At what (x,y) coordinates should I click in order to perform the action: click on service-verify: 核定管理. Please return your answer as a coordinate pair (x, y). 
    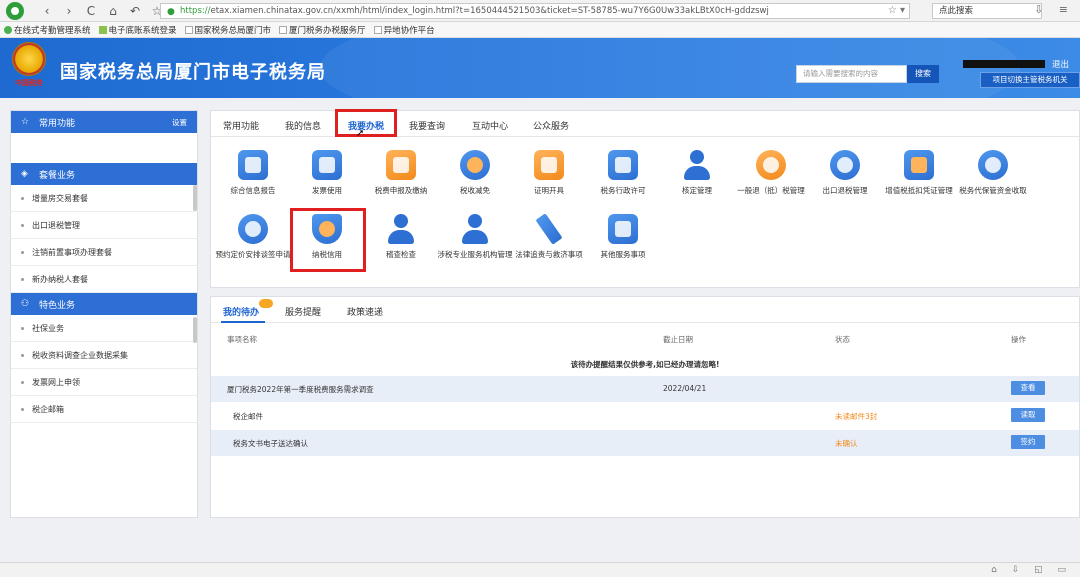
    Looking at the image, I should click on (697, 173).